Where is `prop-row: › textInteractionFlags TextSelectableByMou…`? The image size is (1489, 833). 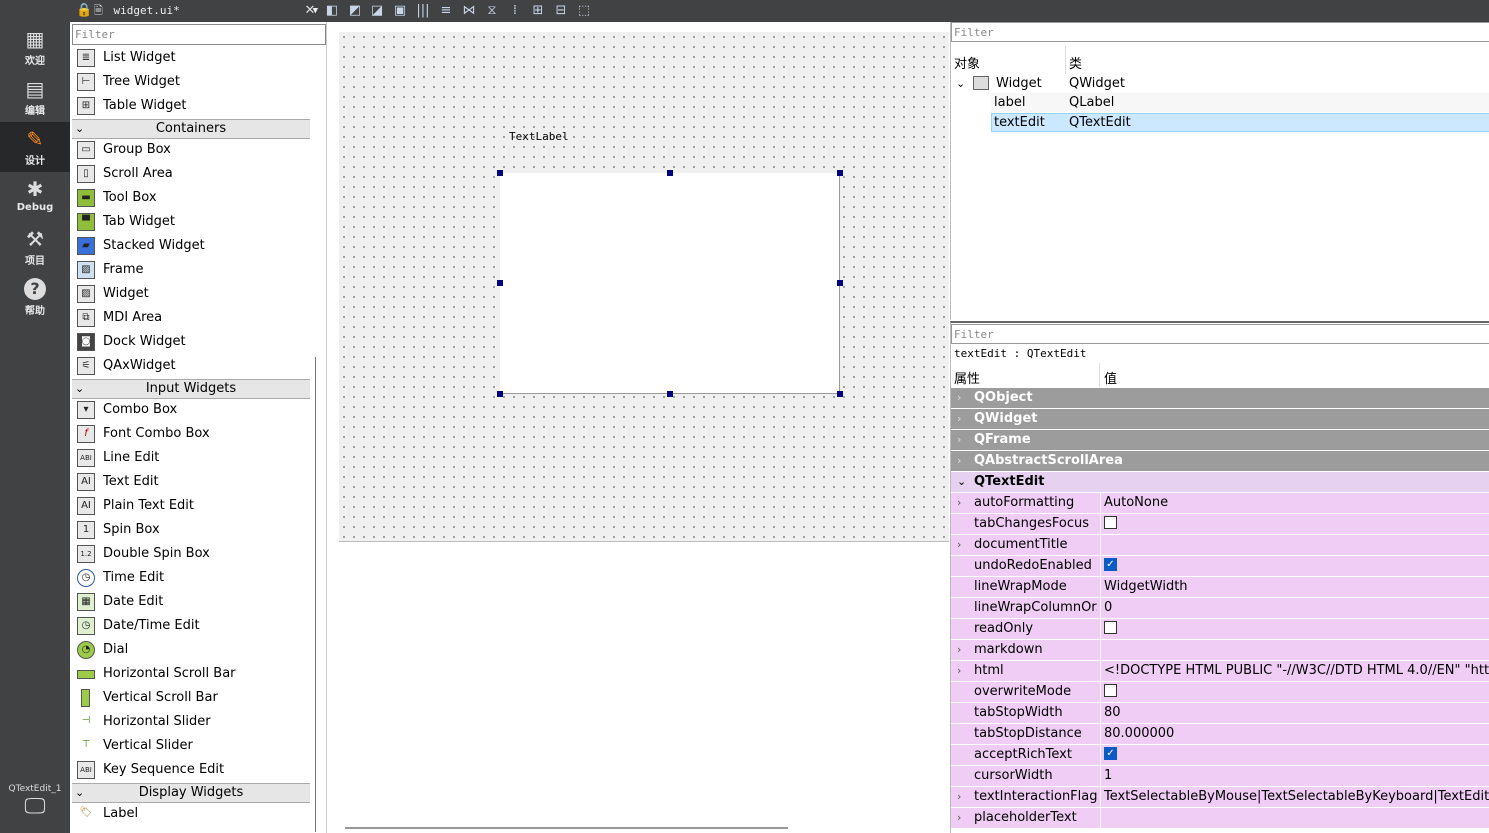
prop-row: › textInteractionFlags TextSelectableByMou… is located at coordinates (1220, 797).